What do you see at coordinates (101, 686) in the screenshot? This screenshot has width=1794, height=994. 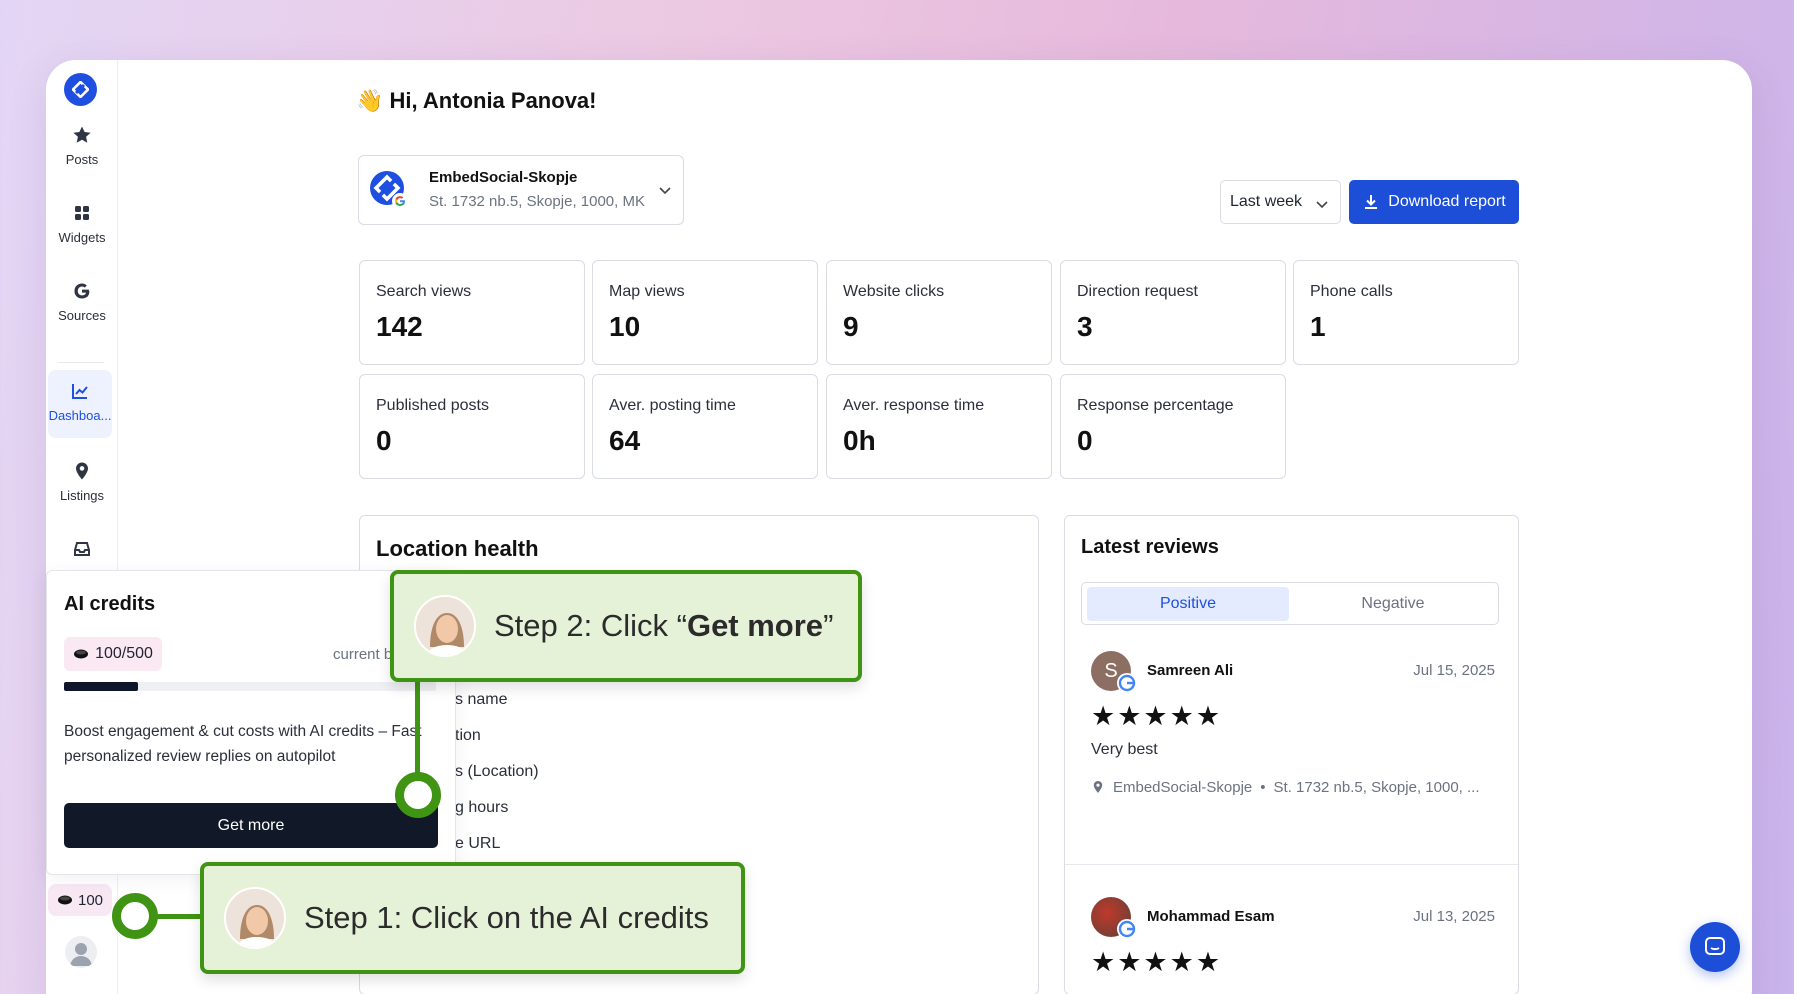 I see `ai-credits-progress-fill` at bounding box center [101, 686].